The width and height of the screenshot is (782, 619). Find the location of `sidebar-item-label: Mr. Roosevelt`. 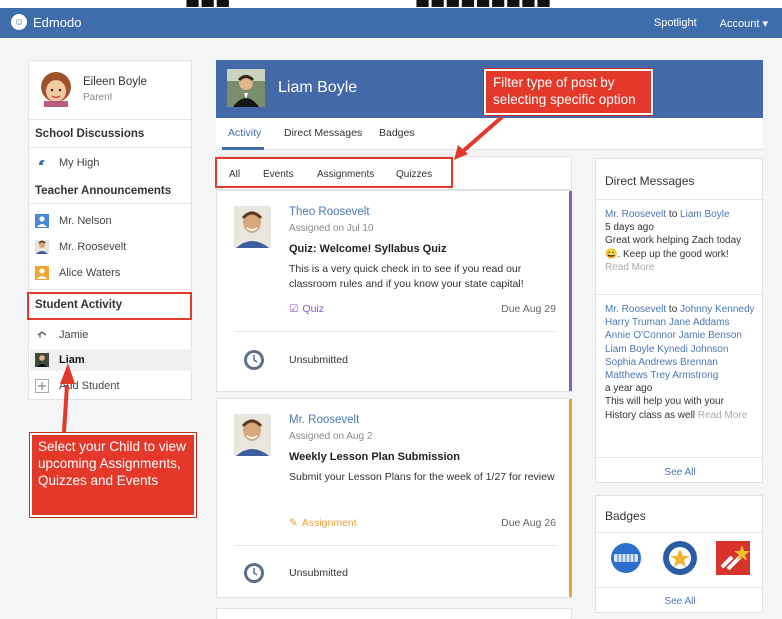

sidebar-item-label: Mr. Roosevelt is located at coordinates (93, 247).